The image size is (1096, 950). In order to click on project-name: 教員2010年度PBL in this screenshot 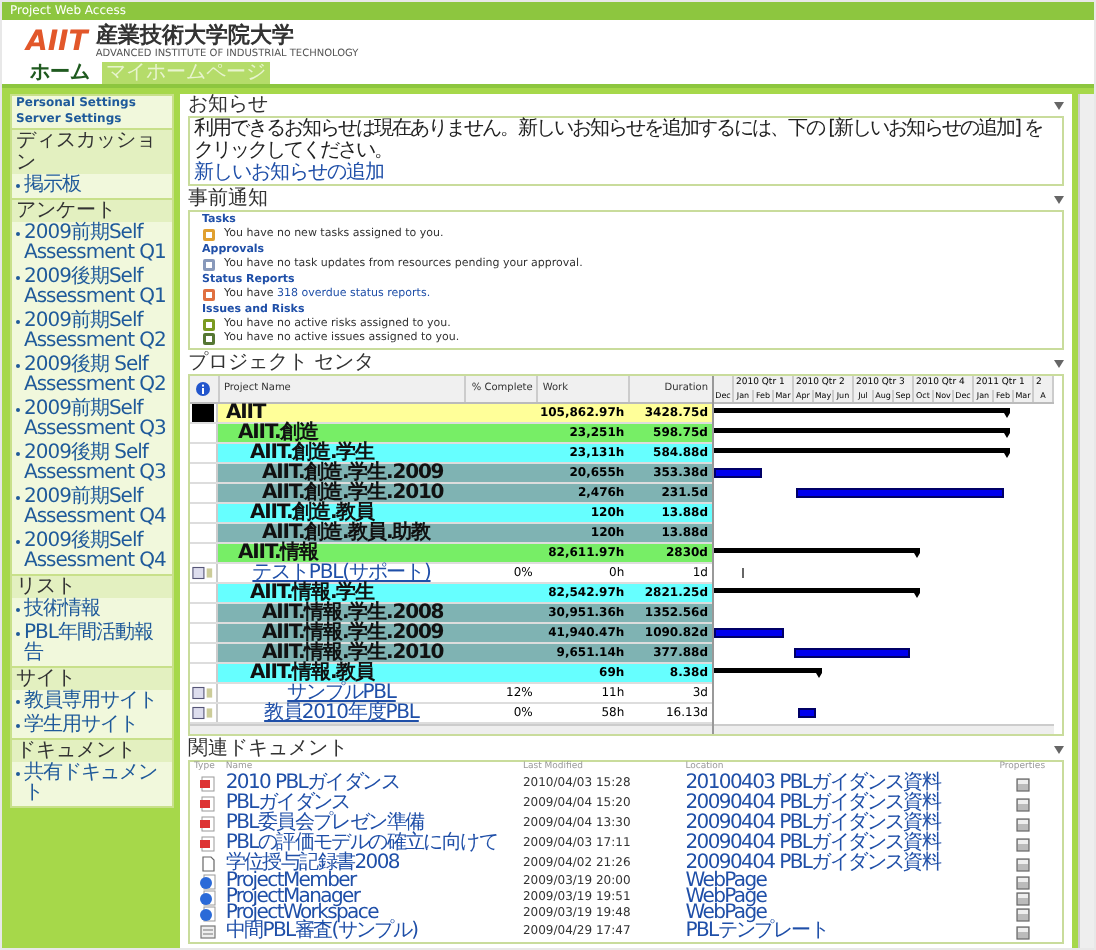, I will do `click(341, 713)`.